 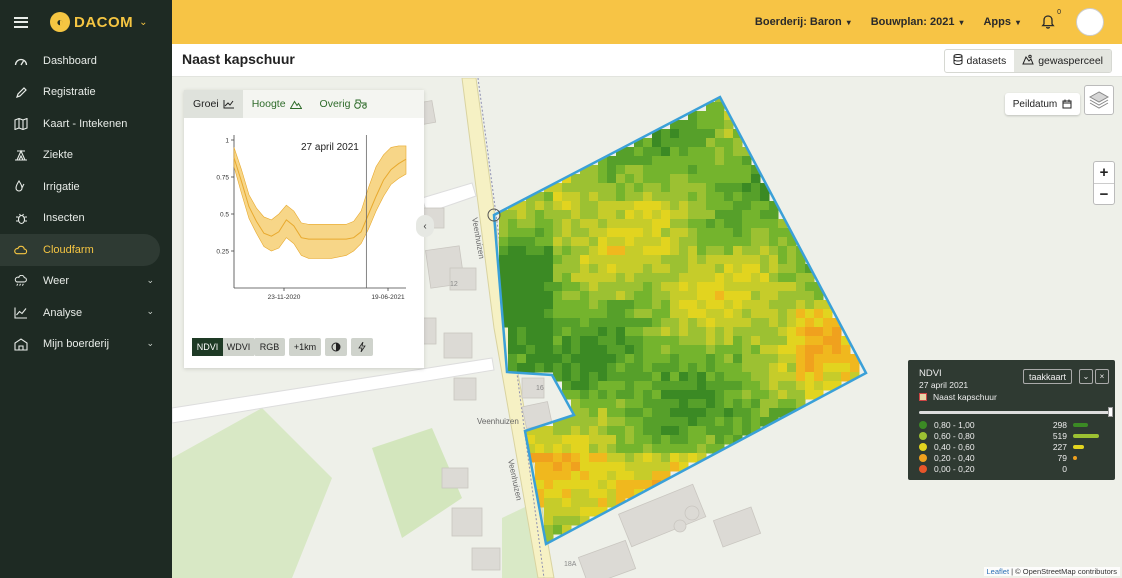 What do you see at coordinates (21, 124) in the screenshot?
I see `map-icon` at bounding box center [21, 124].